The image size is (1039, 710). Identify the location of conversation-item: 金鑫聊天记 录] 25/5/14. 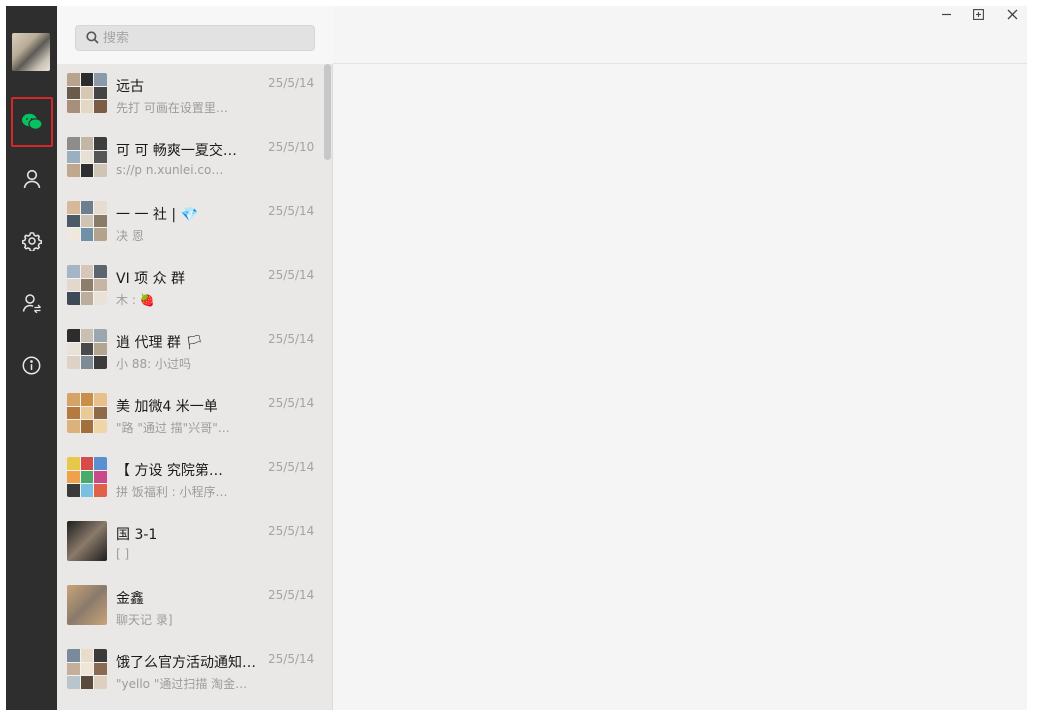
(190, 608).